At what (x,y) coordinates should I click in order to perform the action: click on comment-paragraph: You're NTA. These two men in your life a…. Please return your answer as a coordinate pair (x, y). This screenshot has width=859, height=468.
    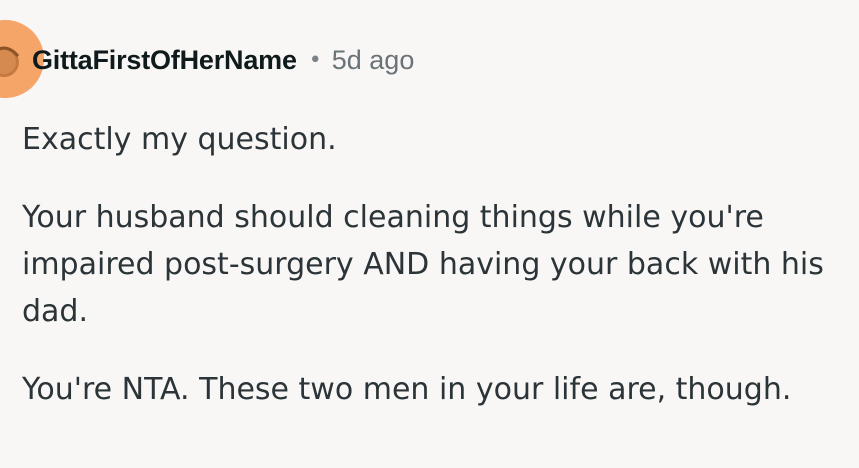
    Looking at the image, I should click on (407, 389).